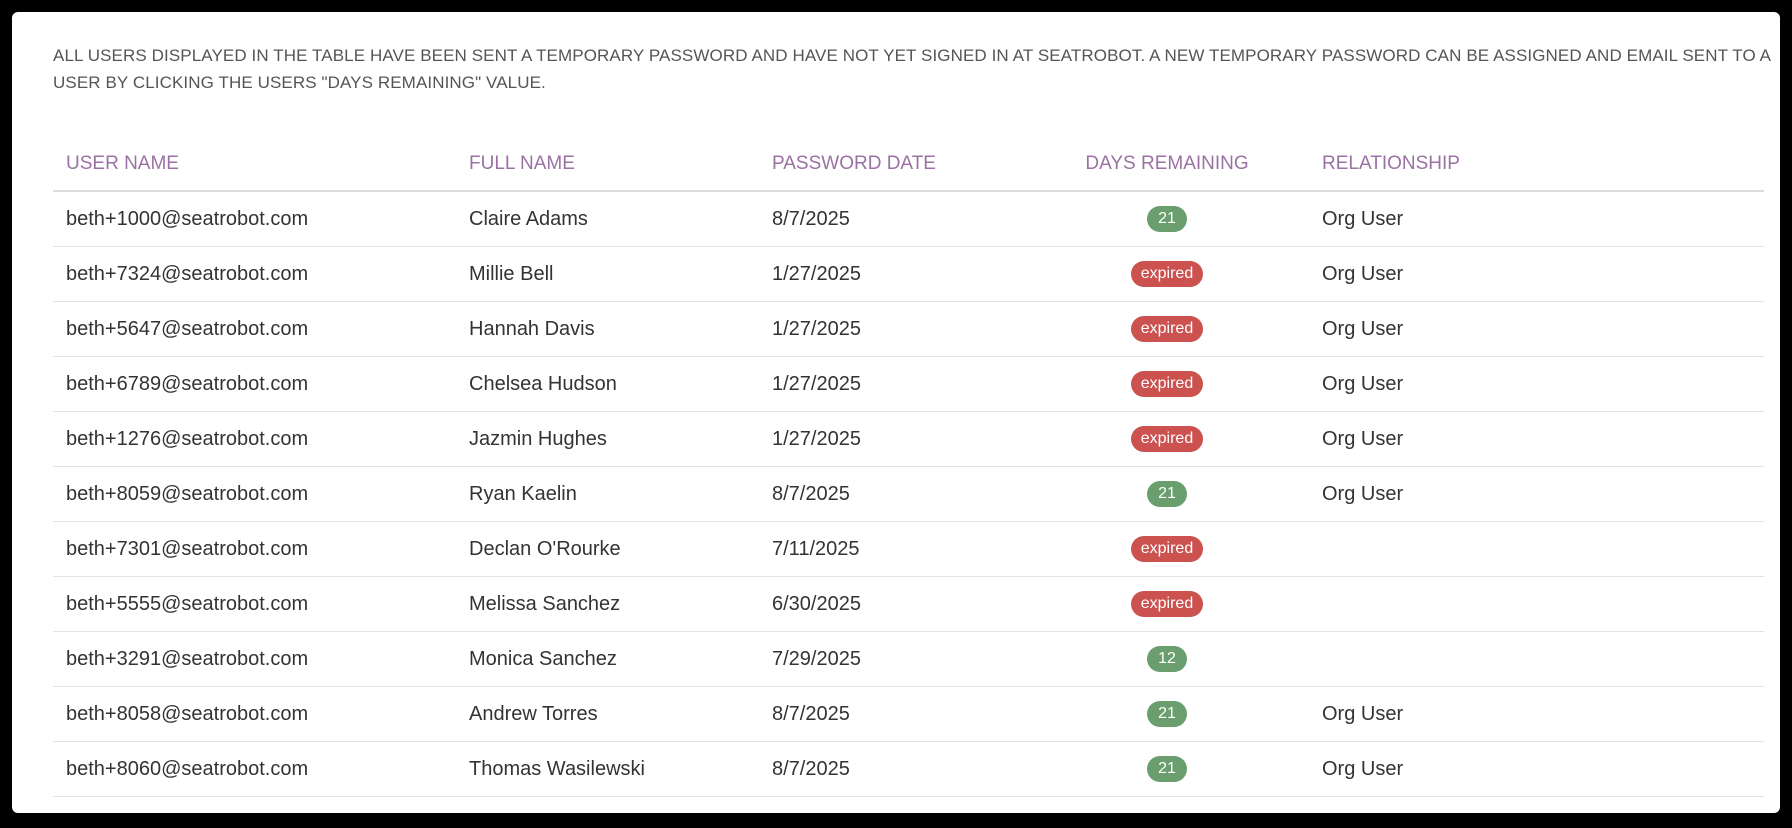  I want to click on days-remaining-badge: 12, so click(1167, 659).